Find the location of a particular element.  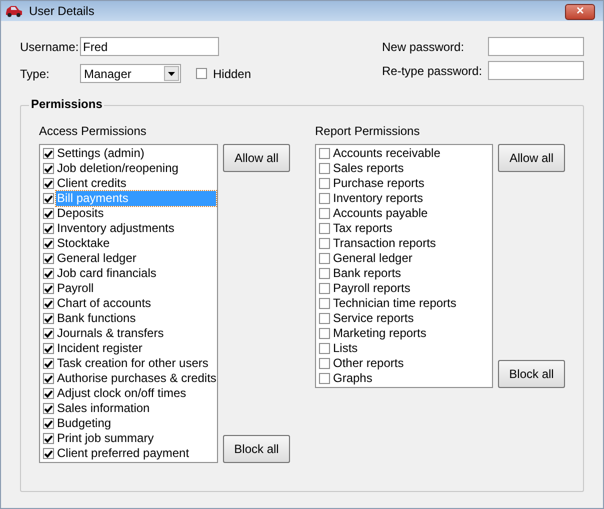

list-item: Graphs is located at coordinates (411, 378).